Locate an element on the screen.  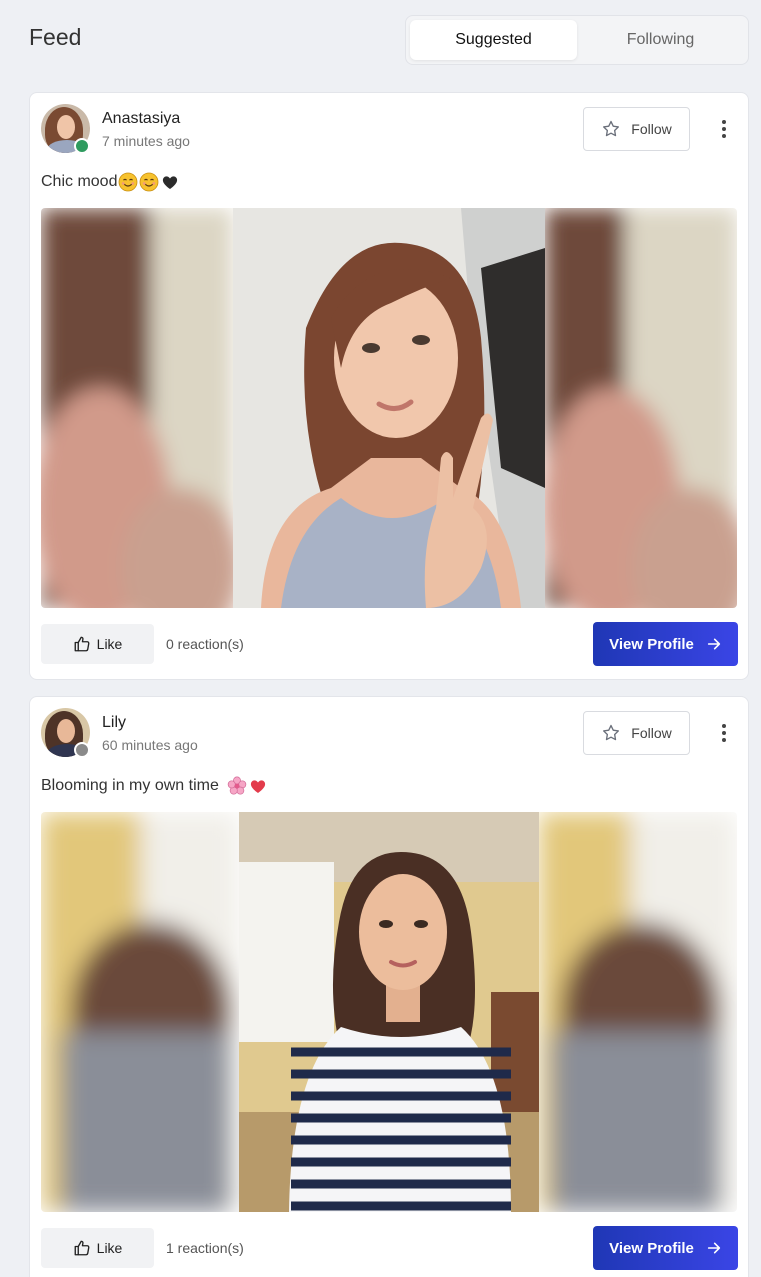
post-caption: Blooming in my own time is located at coordinates (154, 786).